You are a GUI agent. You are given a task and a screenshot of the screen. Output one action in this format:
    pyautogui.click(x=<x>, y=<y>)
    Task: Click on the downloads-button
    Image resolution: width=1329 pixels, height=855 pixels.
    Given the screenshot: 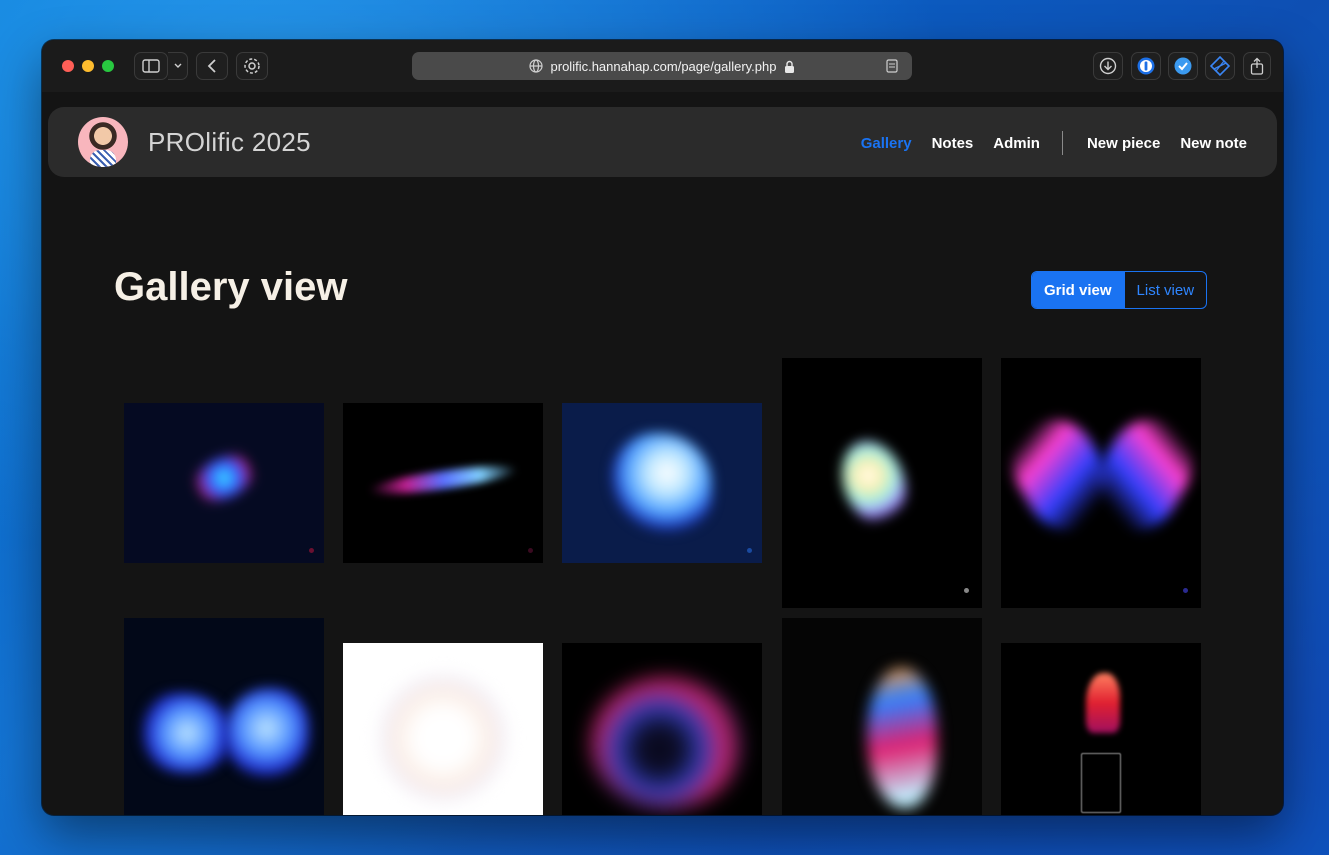 What is the action you would take?
    pyautogui.click(x=1108, y=66)
    